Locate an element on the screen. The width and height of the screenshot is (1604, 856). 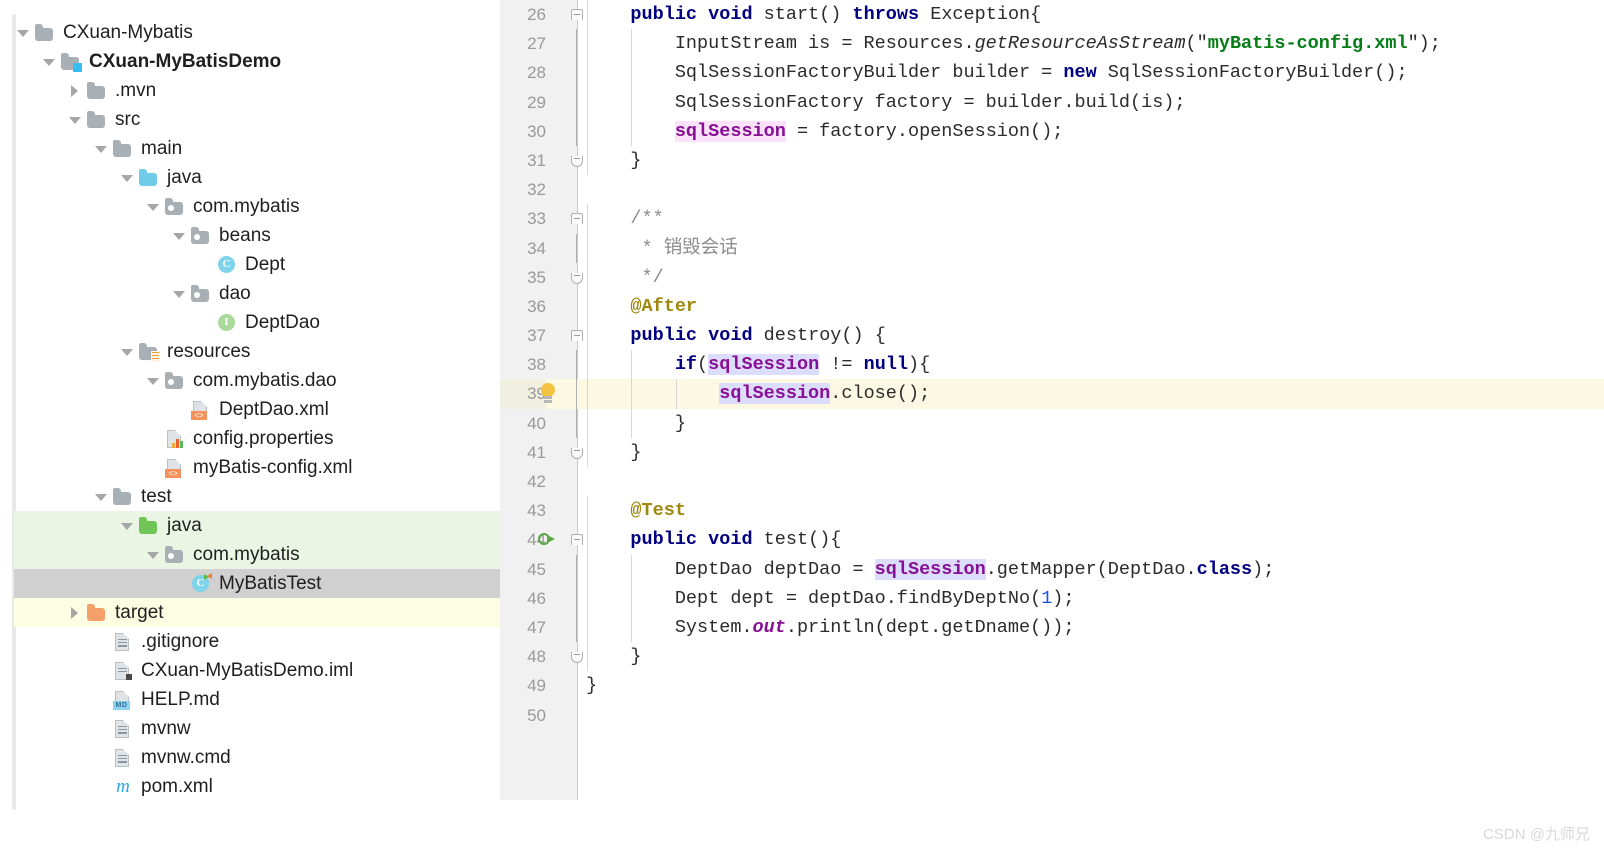
tree-item-deptdao-xml: <> DeptDao.xml is located at coordinates (257, 409).